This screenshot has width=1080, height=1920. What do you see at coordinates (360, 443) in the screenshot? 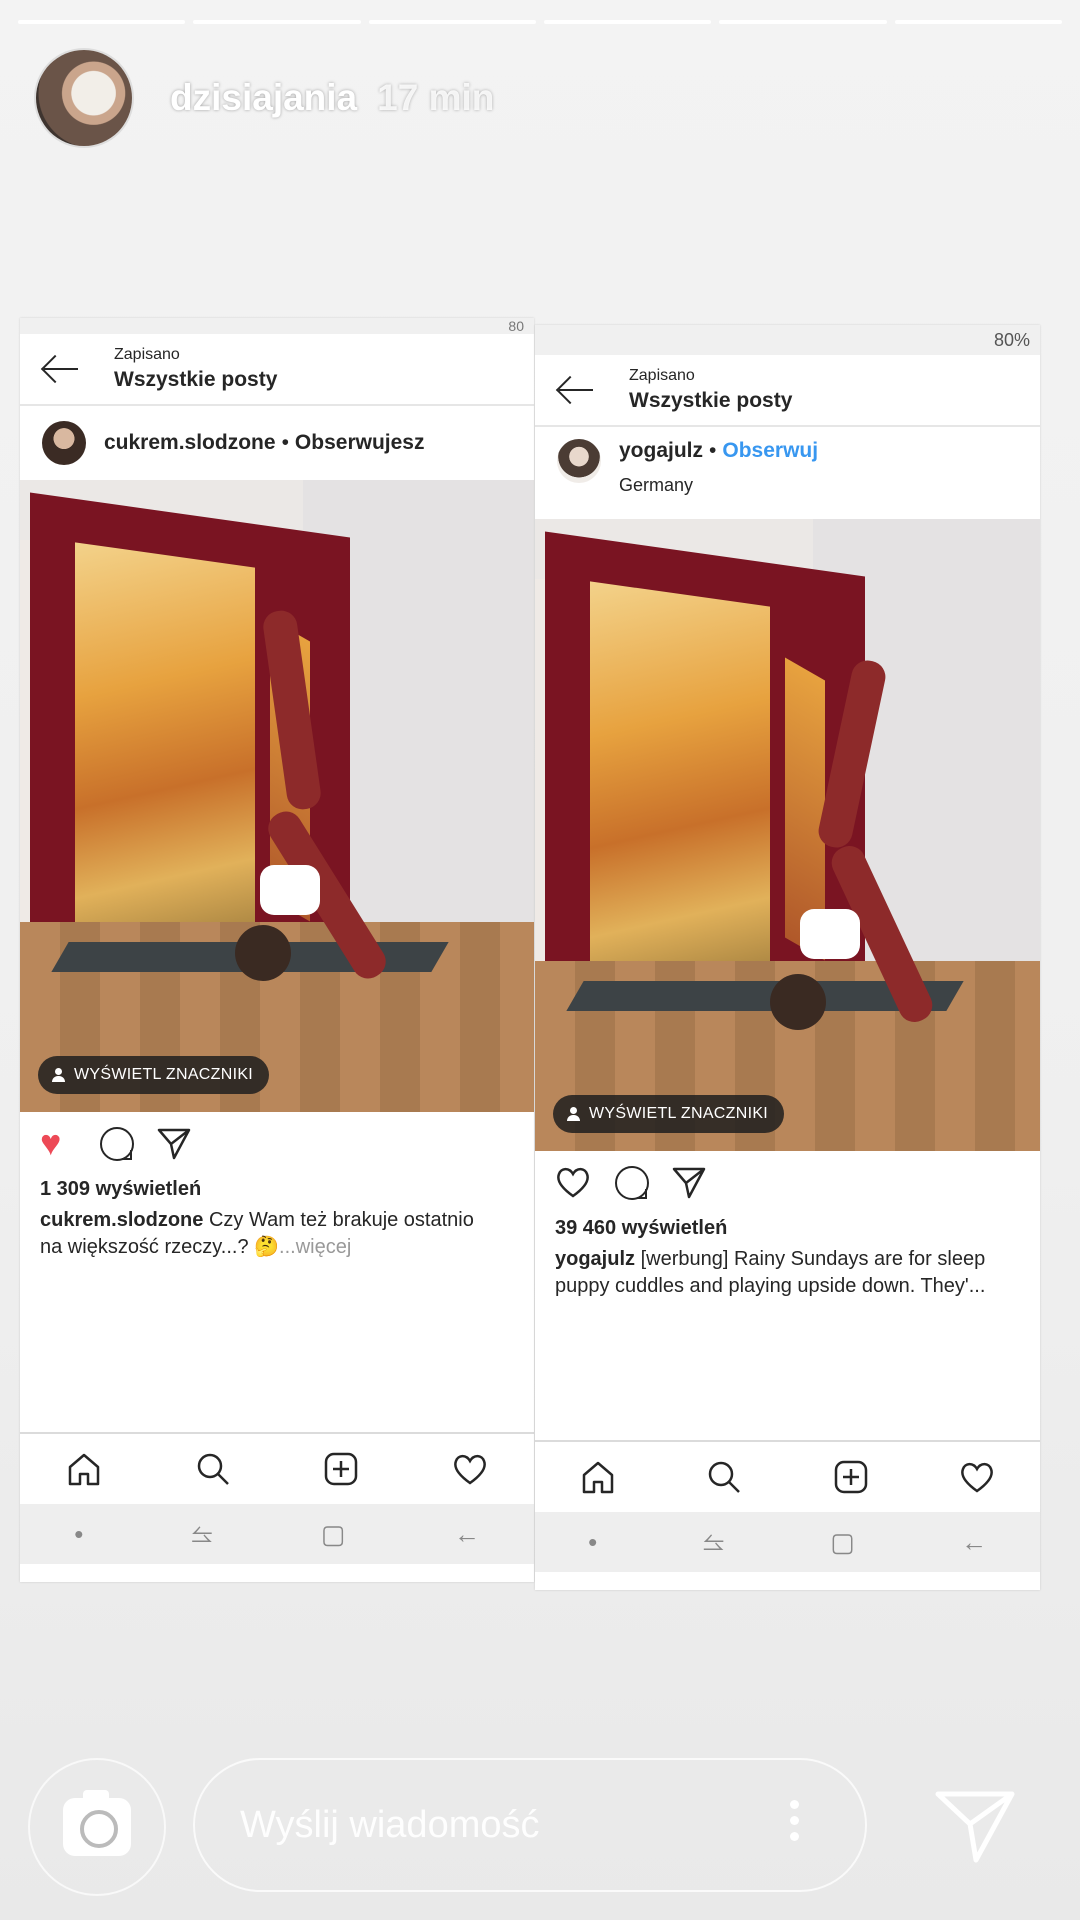
I see `following-label: Obserwujesz` at bounding box center [360, 443].